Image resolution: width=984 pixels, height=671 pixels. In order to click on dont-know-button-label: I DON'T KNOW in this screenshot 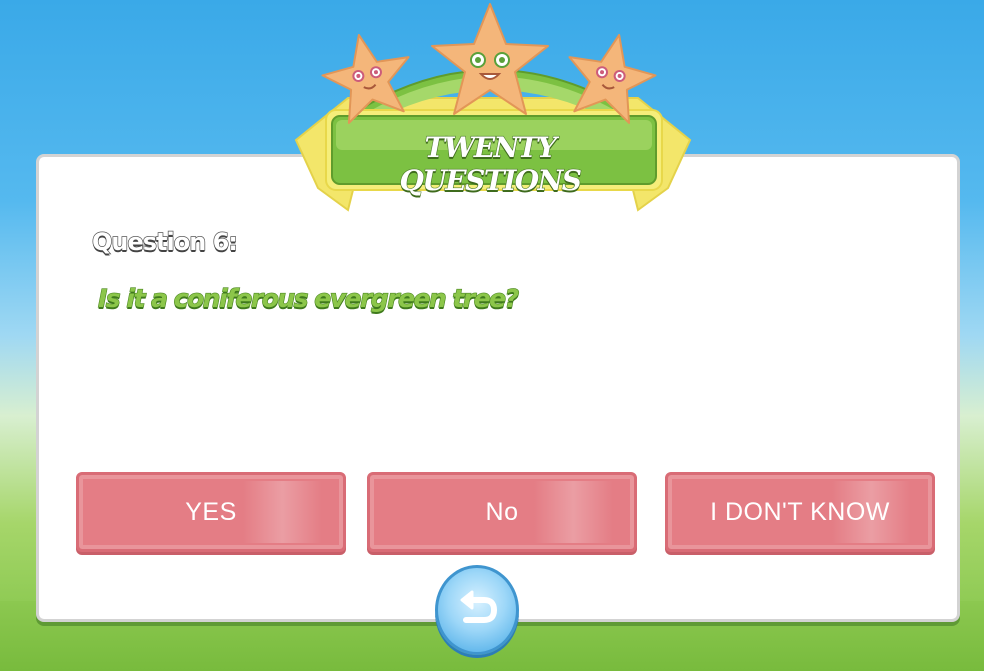, I will do `click(800, 511)`.